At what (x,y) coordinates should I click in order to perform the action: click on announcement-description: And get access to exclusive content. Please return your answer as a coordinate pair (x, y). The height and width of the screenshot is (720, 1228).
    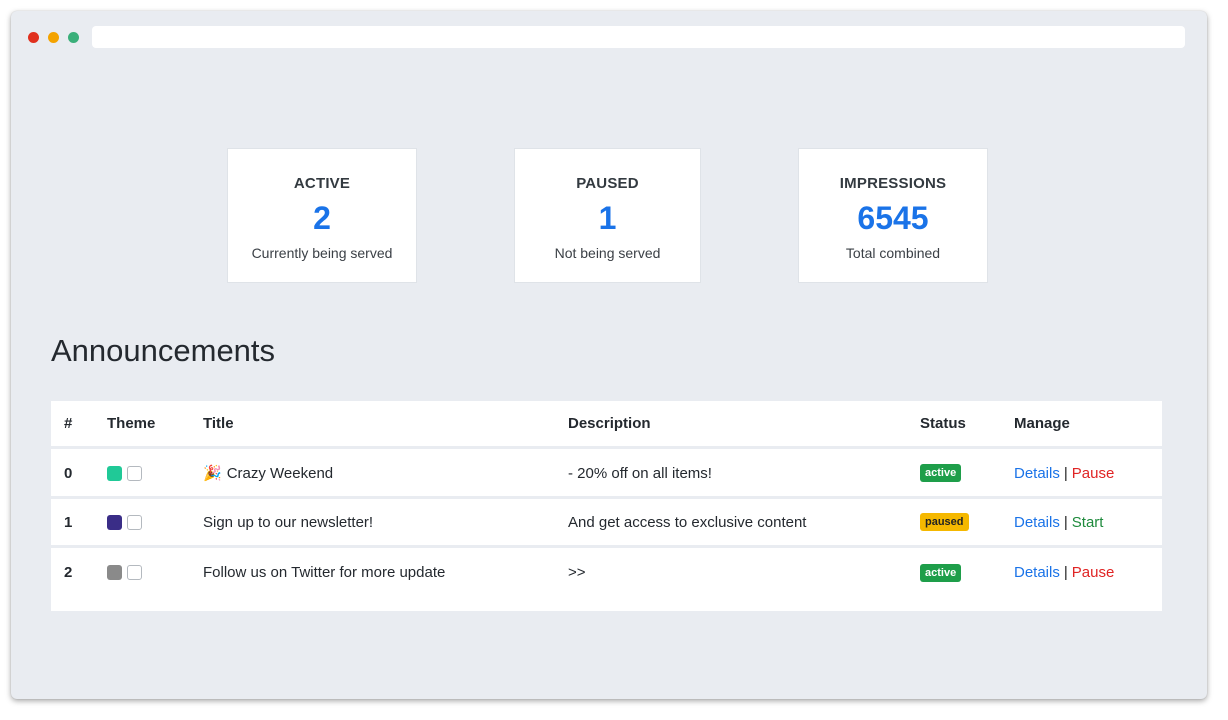
    Looking at the image, I should click on (687, 522).